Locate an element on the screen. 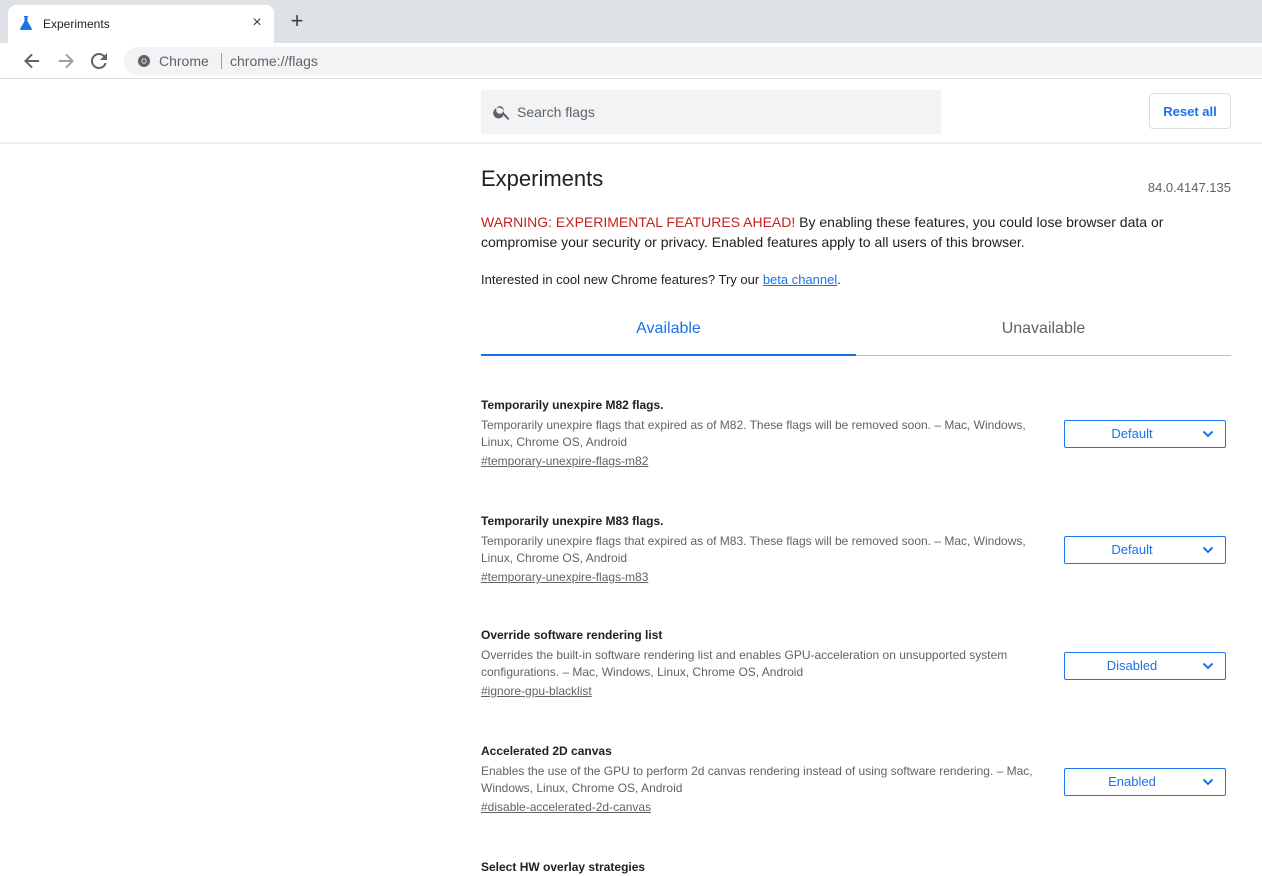  back-arrow-svg is located at coordinates (31, 61).